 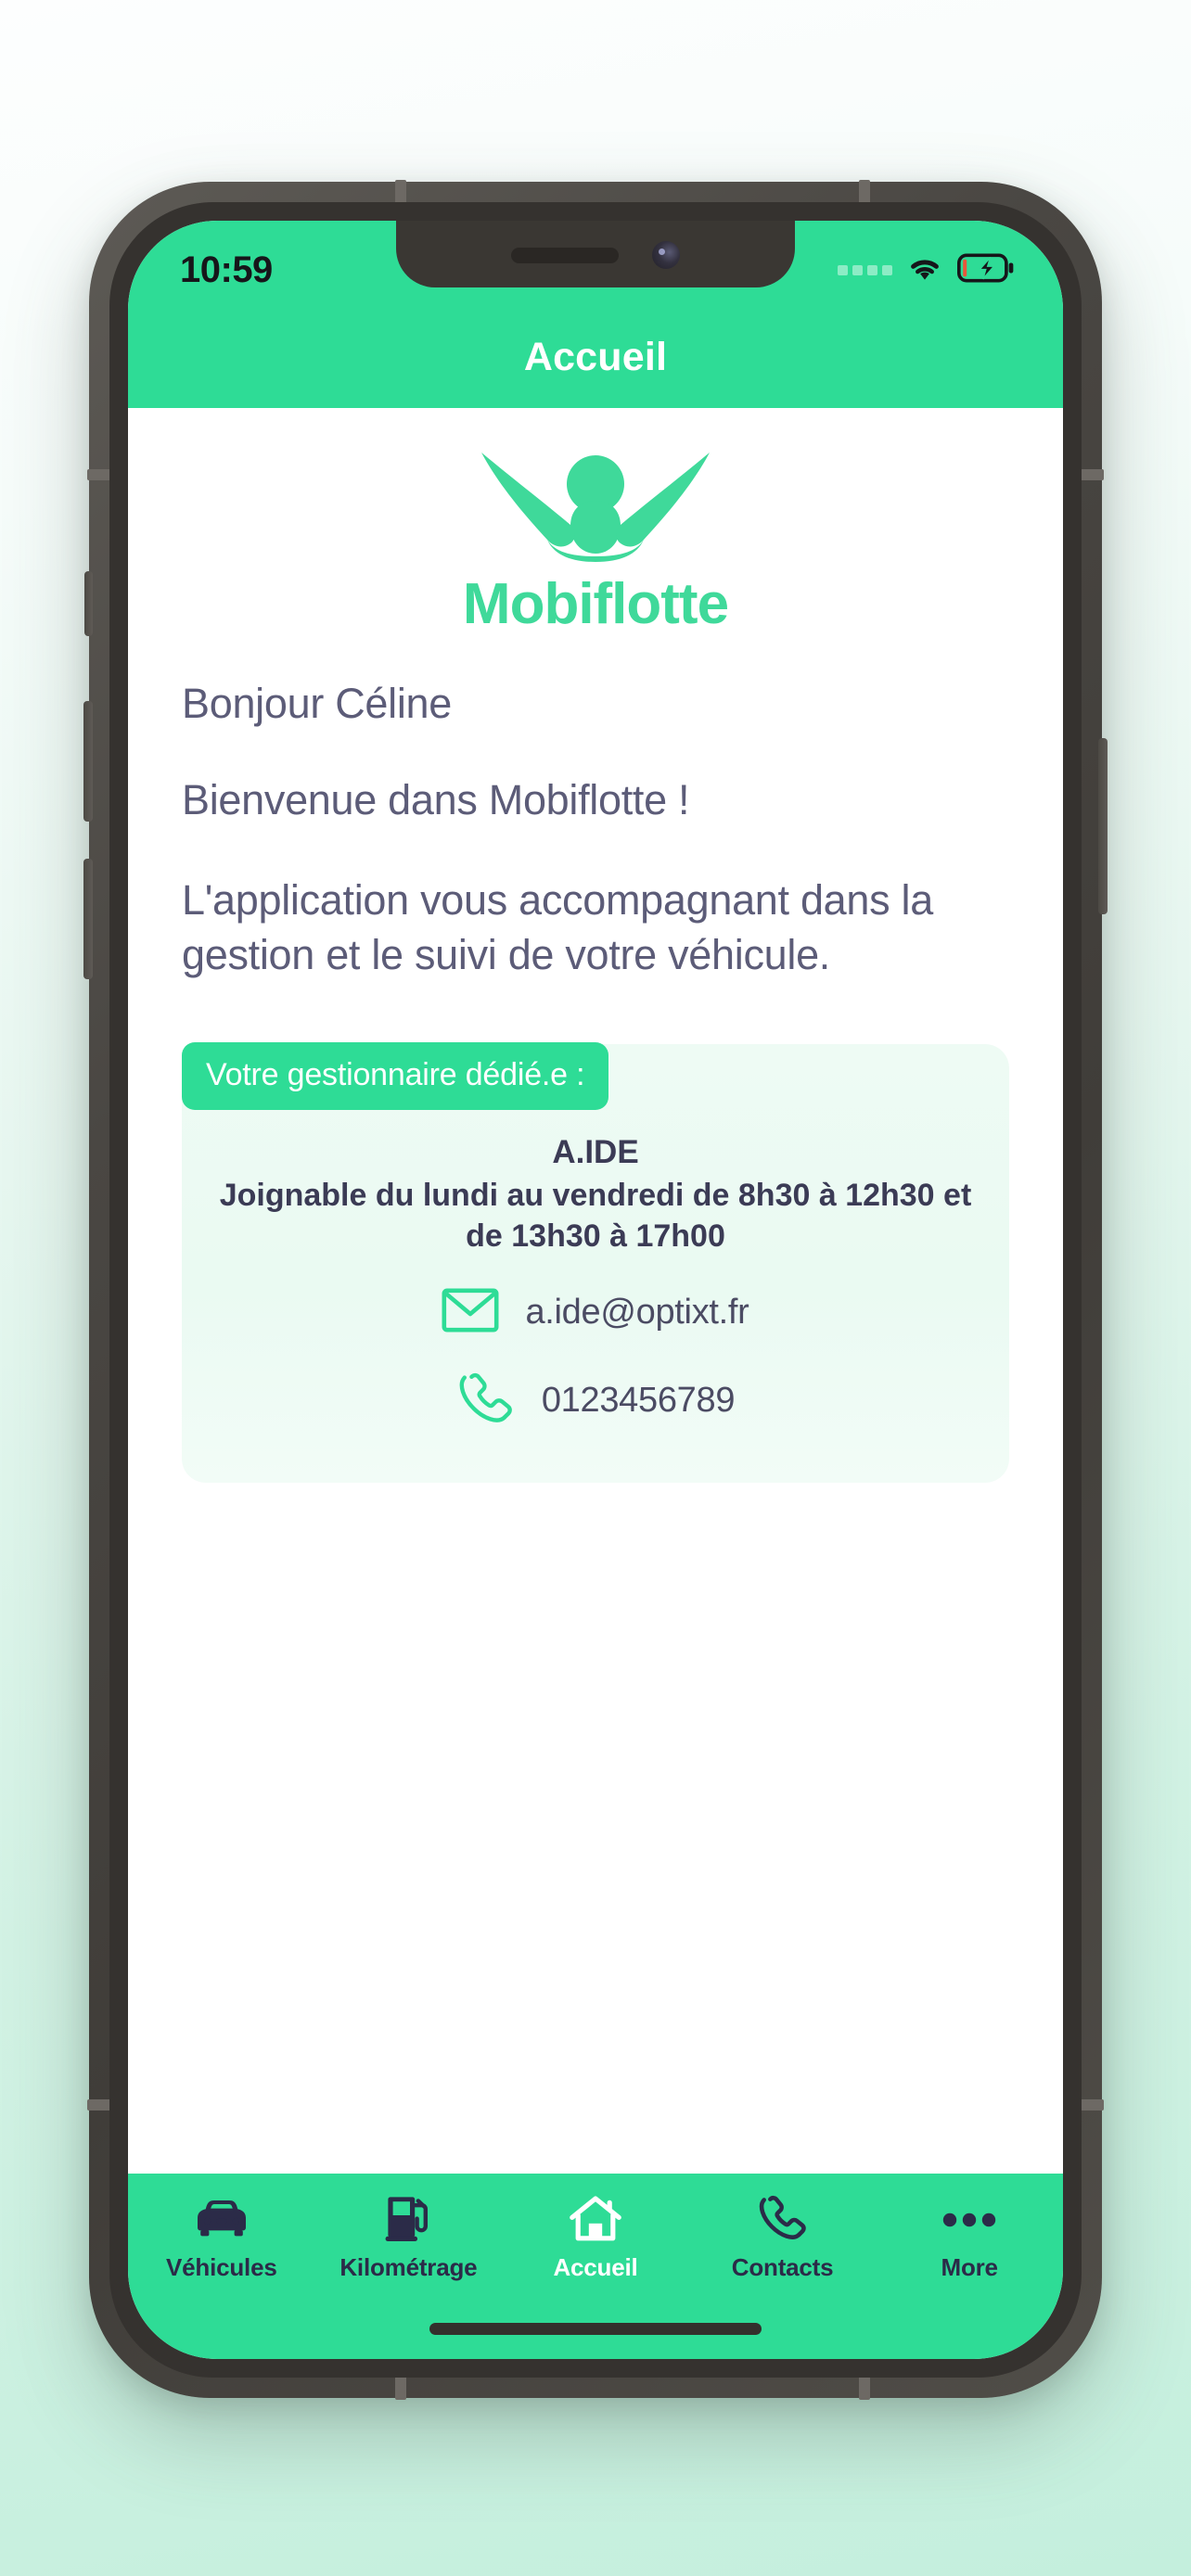 I want to click on nav-item-accueil: Accueil, so click(x=595, y=2238).